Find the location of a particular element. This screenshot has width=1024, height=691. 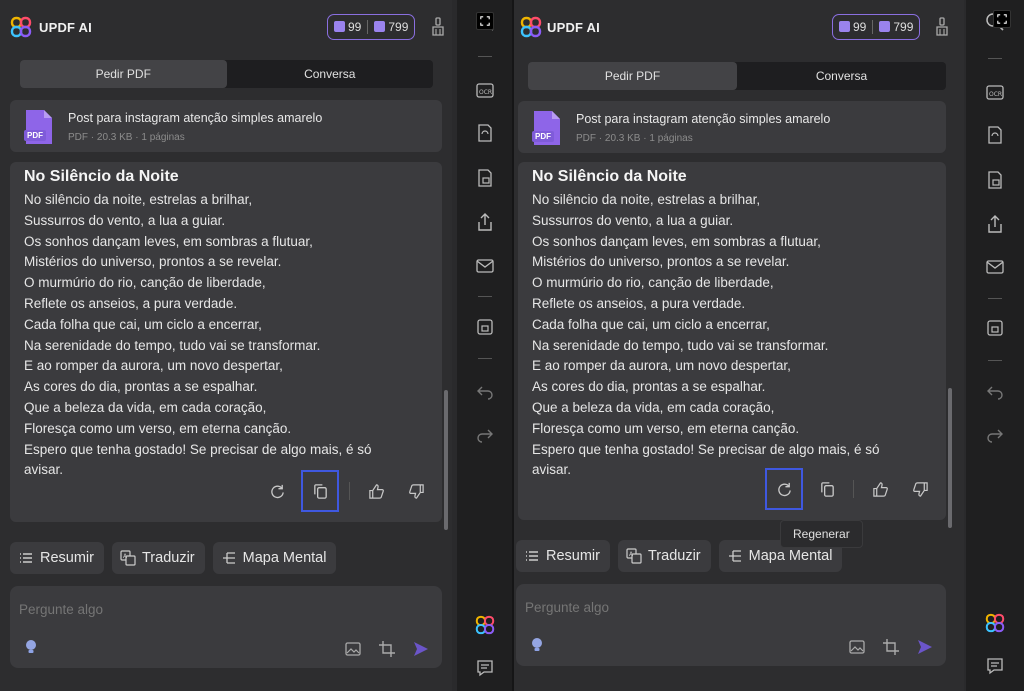

file-meta: PDF · 20.3 KB · 1 páginas is located at coordinates (634, 138).